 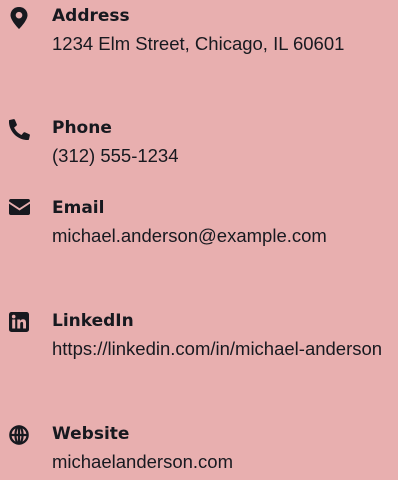 I want to click on globe-icon, so click(x=19, y=436).